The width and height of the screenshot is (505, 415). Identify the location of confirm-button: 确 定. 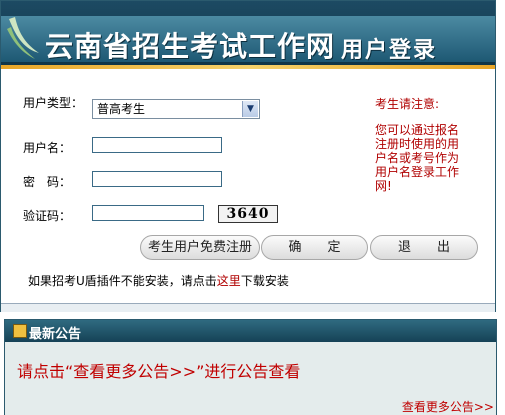
(314, 247).